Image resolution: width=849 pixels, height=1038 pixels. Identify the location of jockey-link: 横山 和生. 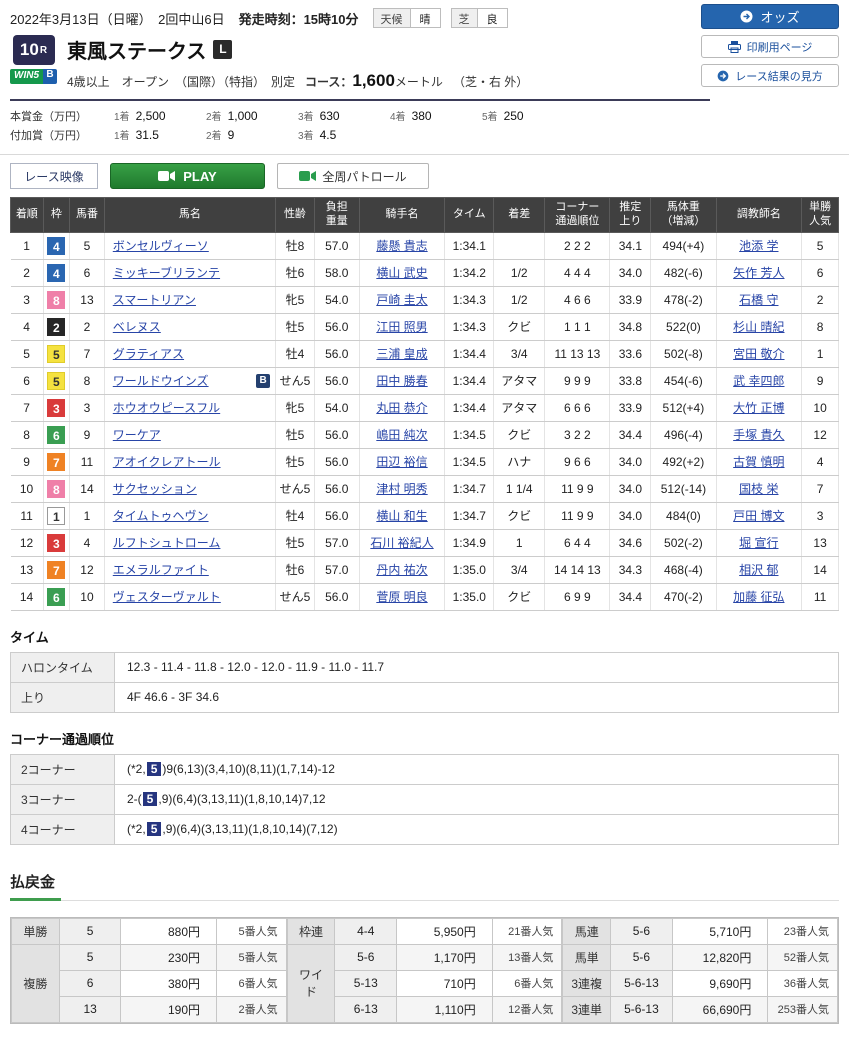
(401, 516).